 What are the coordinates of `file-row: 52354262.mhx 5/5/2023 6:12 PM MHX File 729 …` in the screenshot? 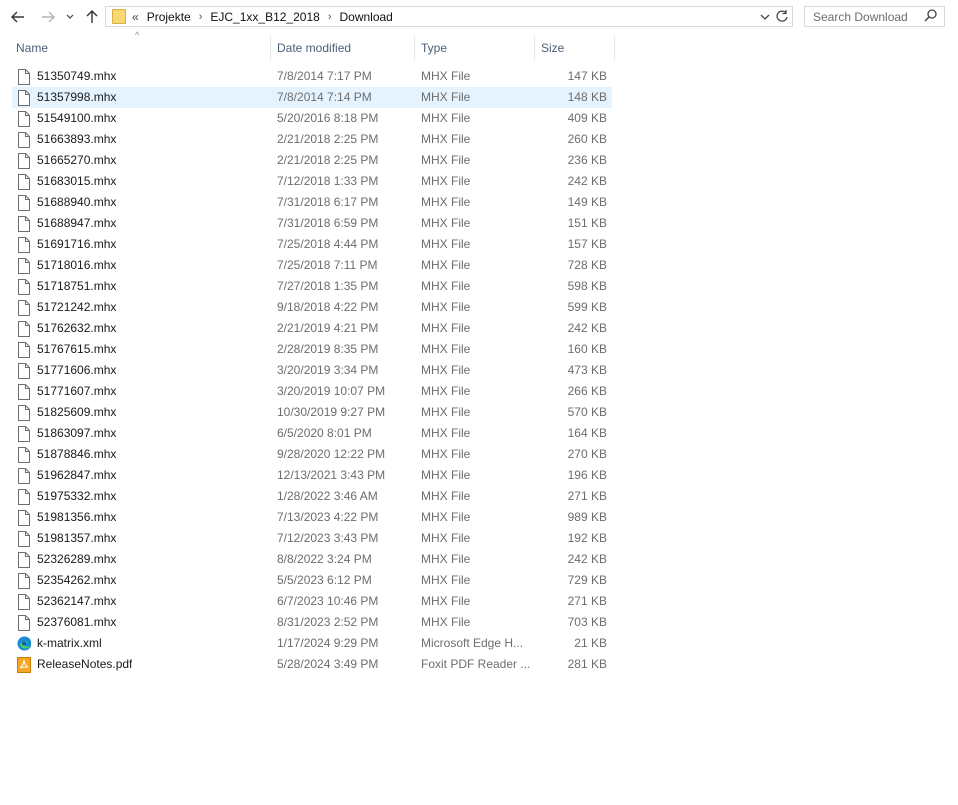 It's located at (312, 580).